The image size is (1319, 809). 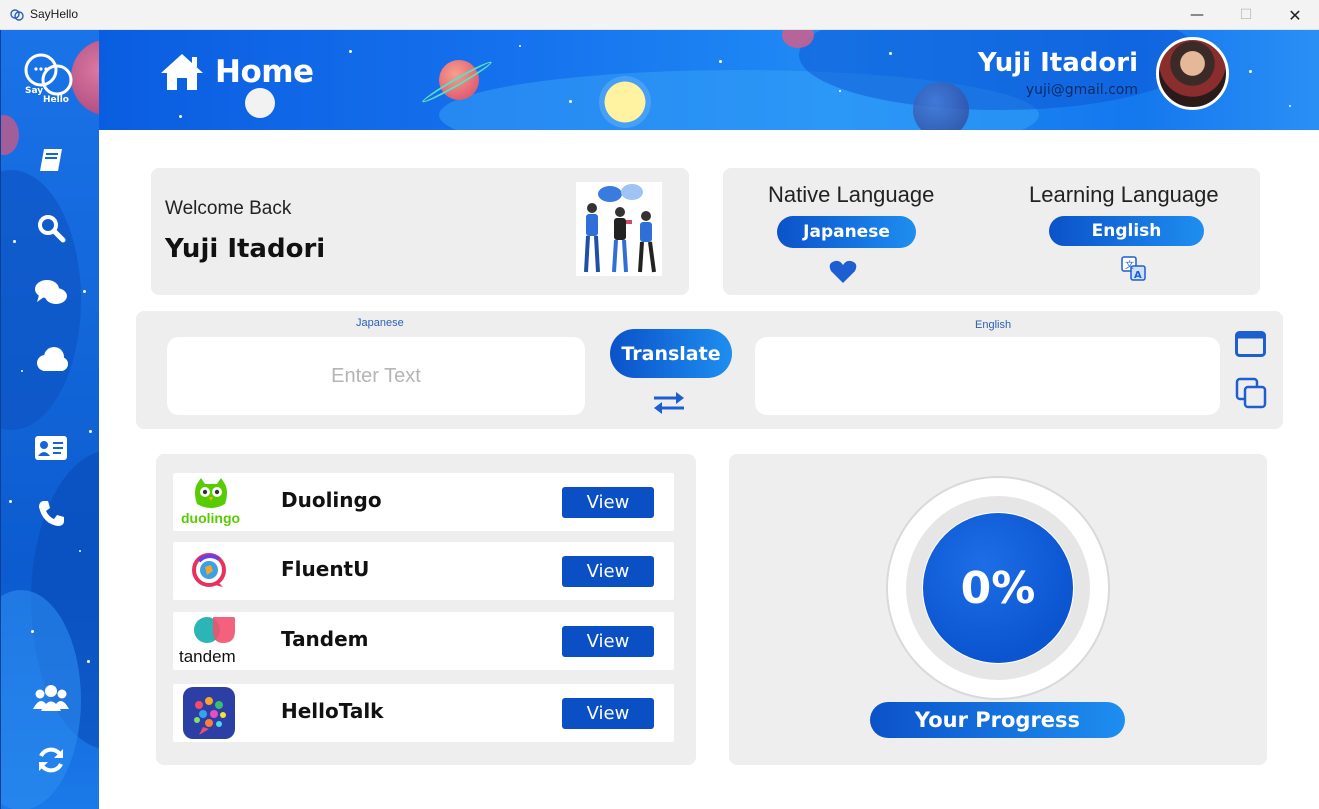 What do you see at coordinates (1192, 73) in the screenshot?
I see `avatar` at bounding box center [1192, 73].